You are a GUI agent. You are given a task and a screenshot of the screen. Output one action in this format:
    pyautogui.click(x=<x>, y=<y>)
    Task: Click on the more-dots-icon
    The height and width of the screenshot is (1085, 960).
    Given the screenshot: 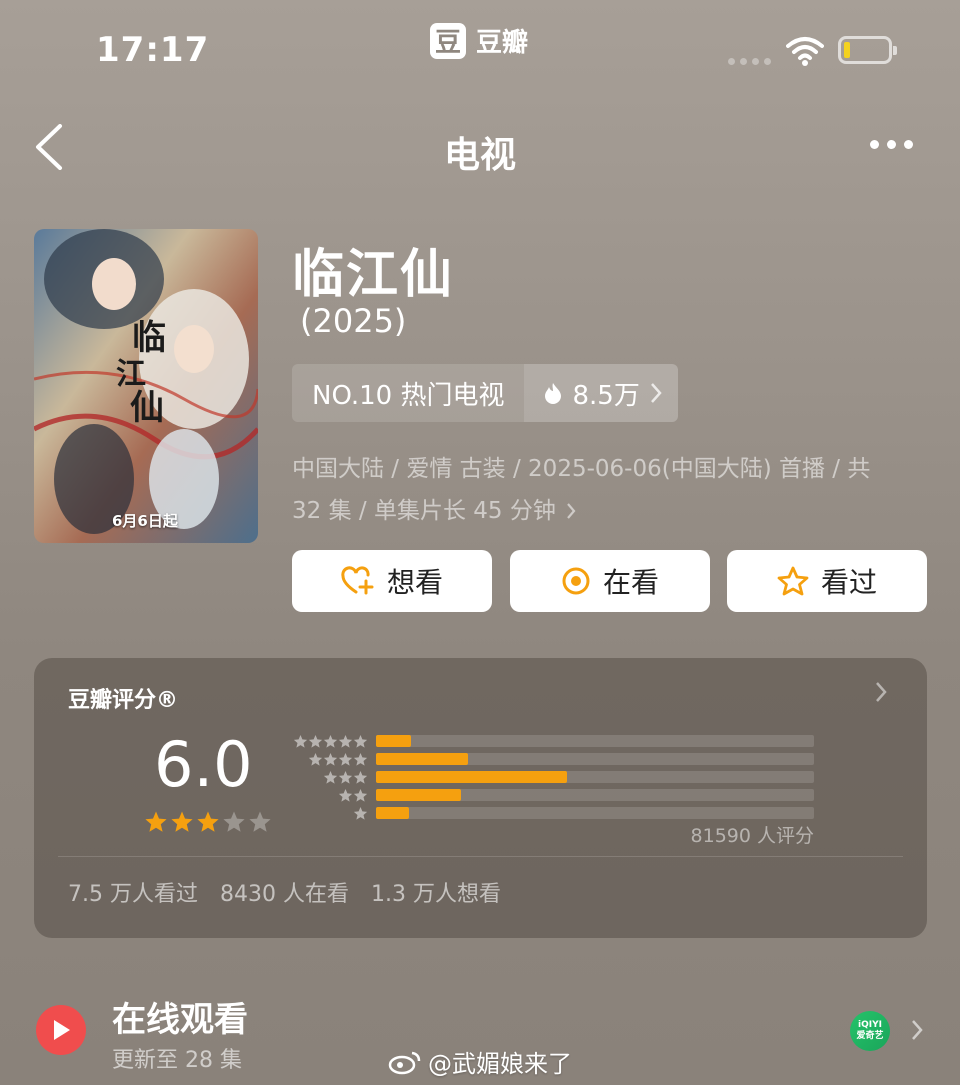 What is the action you would take?
    pyautogui.click(x=891, y=144)
    